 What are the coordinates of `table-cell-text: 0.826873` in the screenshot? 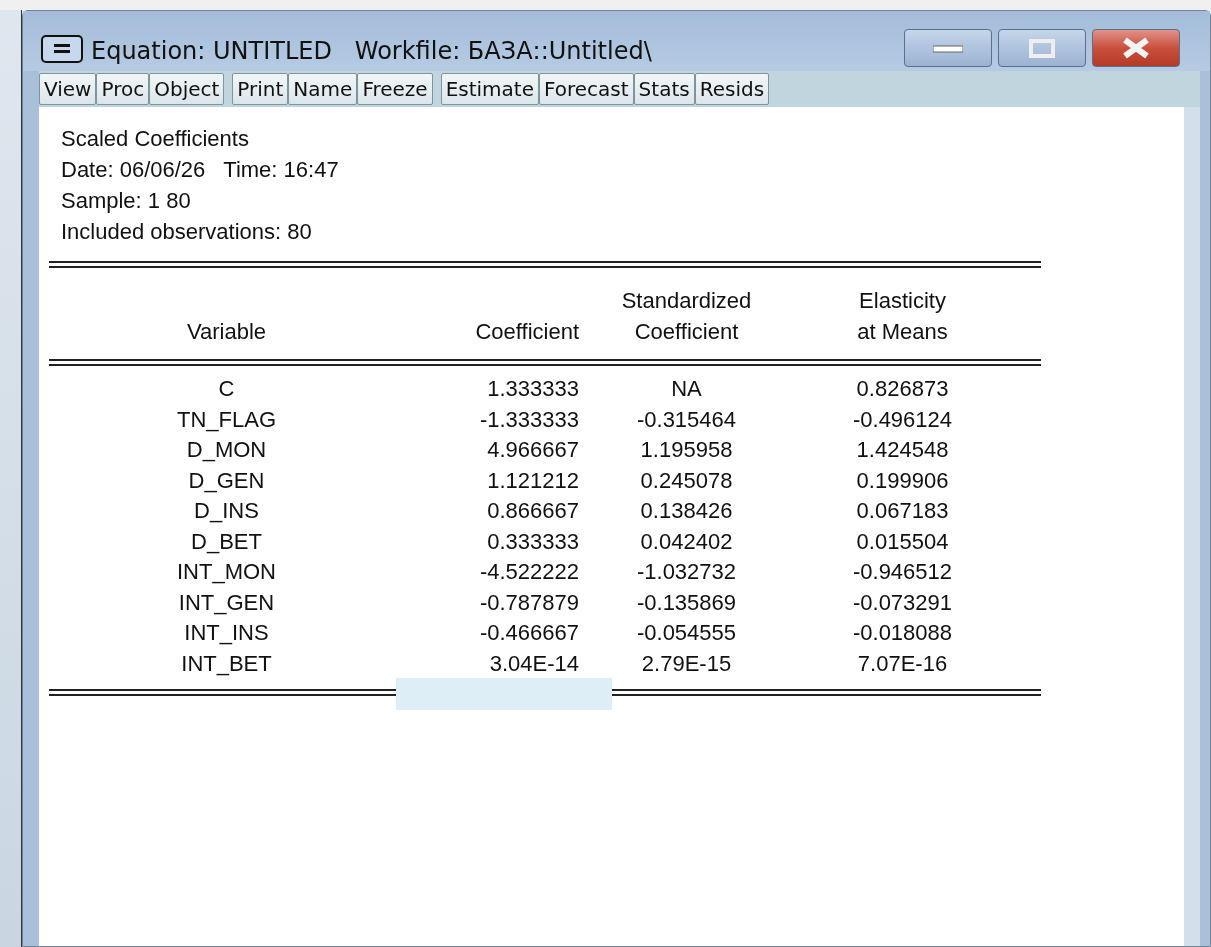 It's located at (902, 389).